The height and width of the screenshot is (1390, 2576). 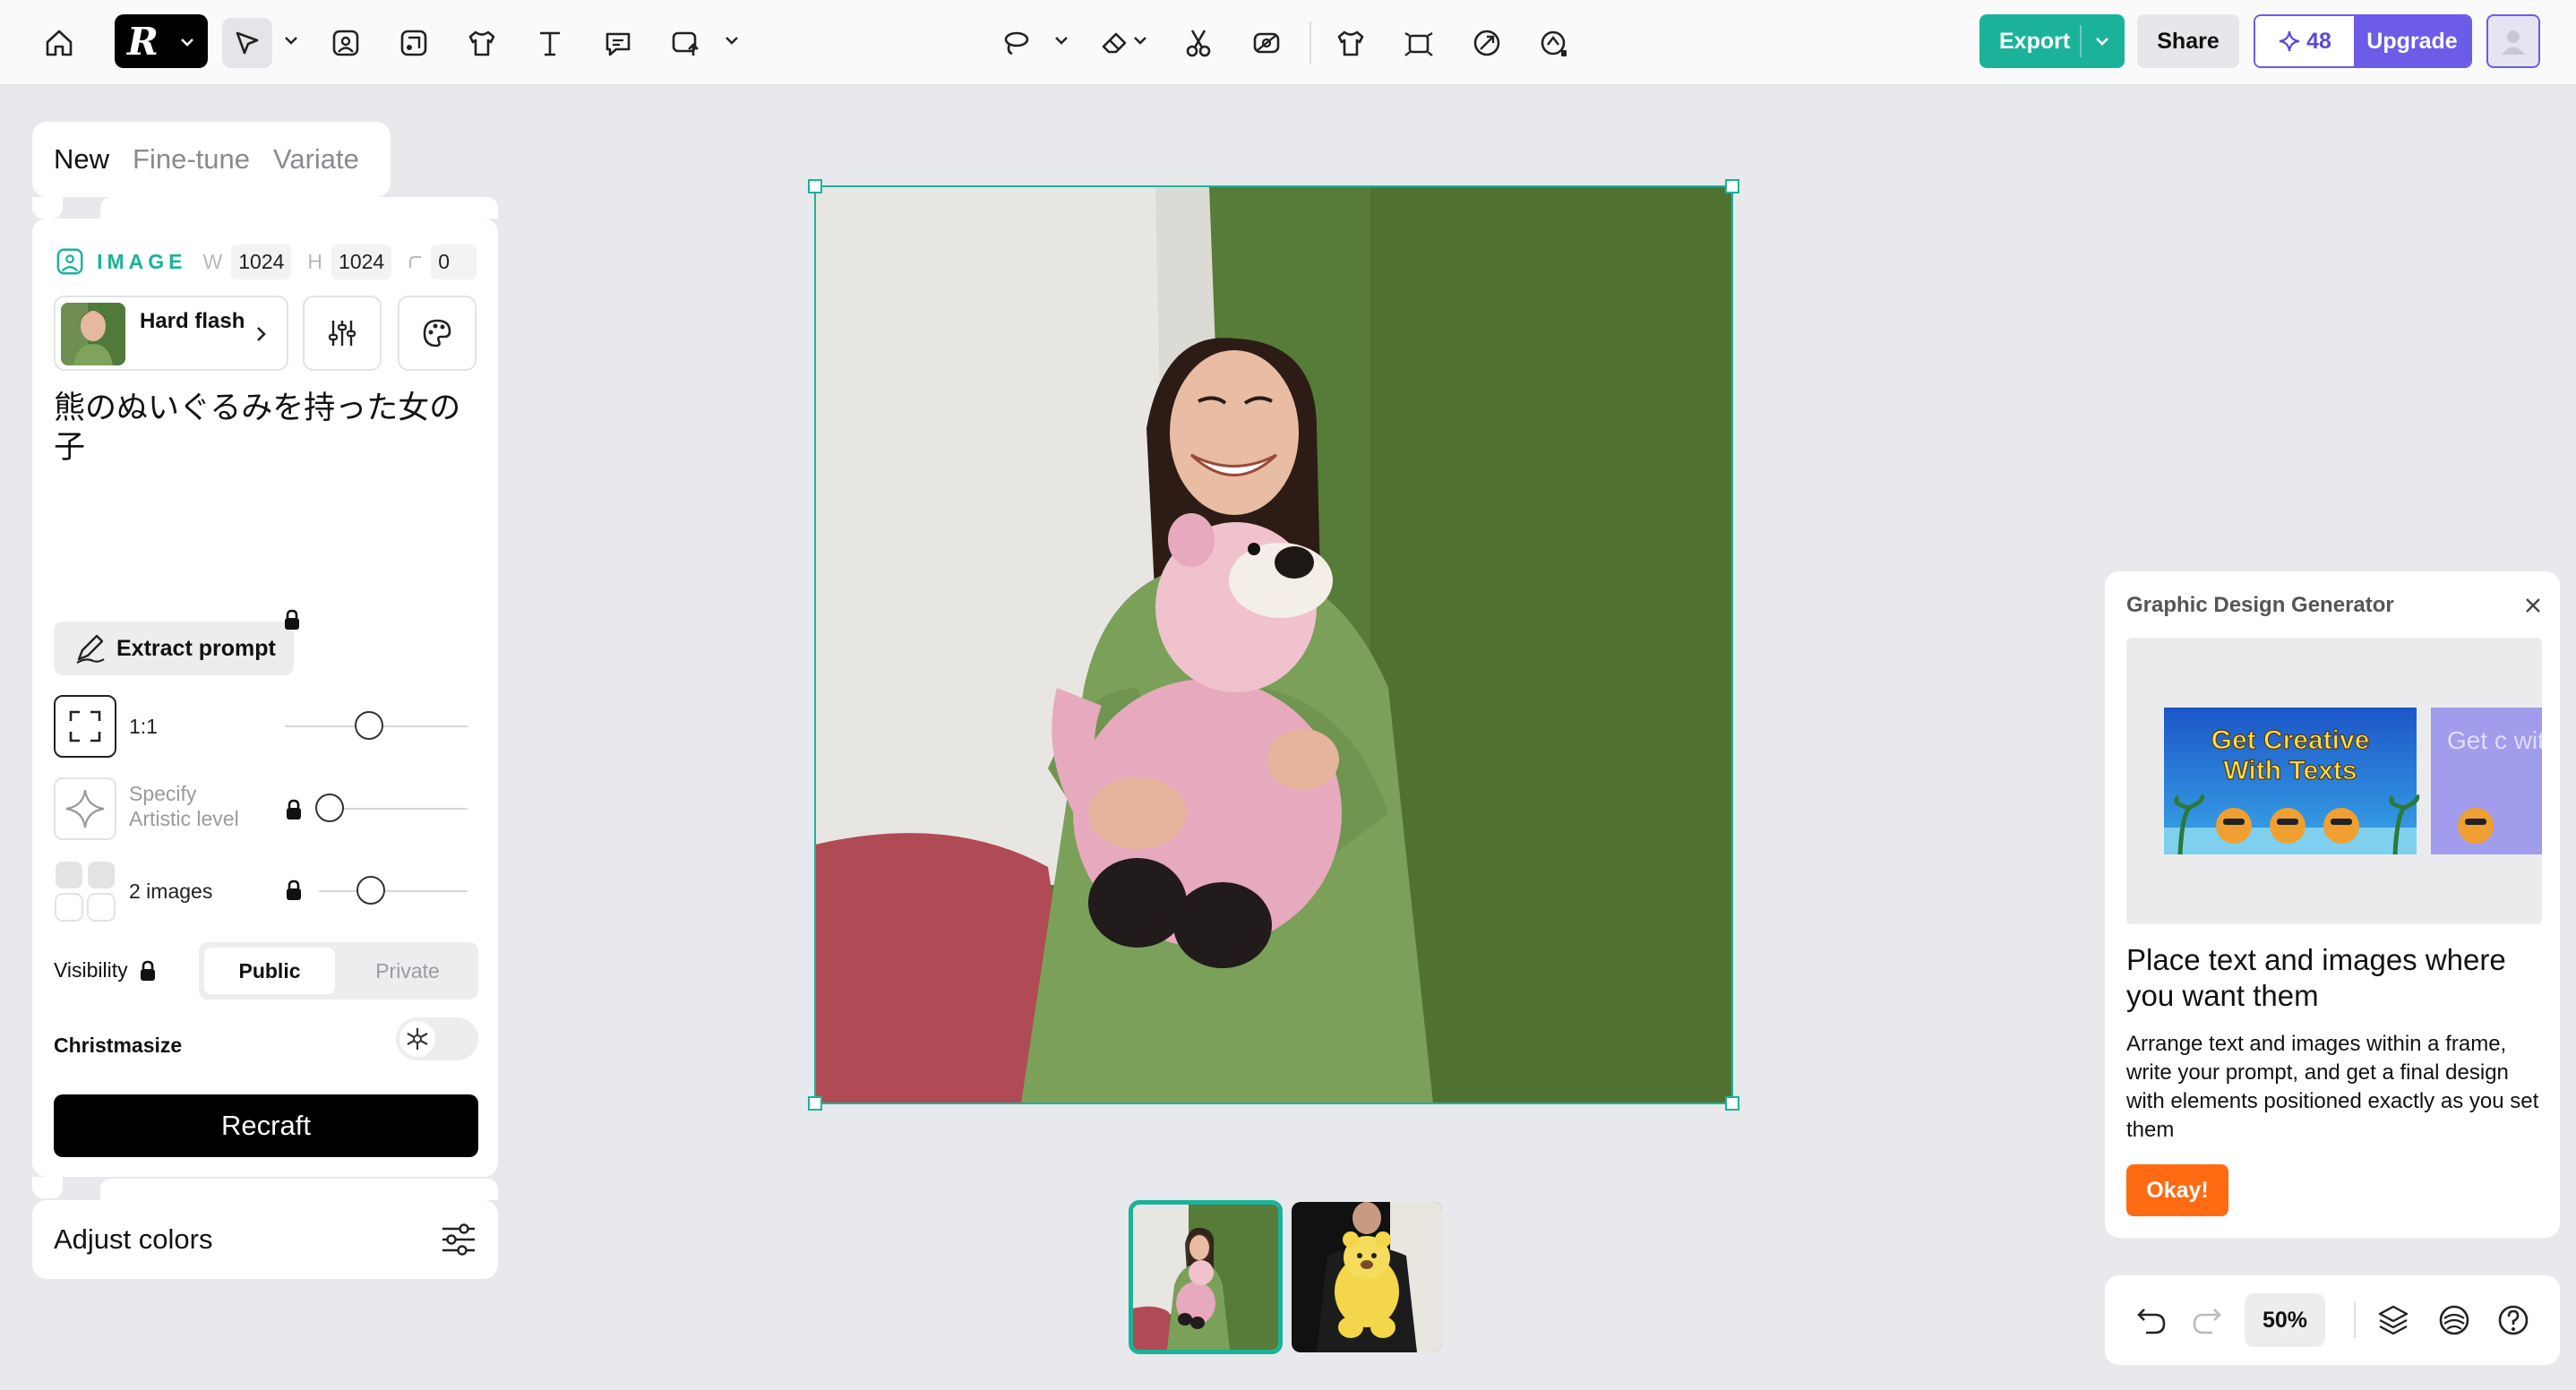 I want to click on images-count-button, so click(x=85, y=891).